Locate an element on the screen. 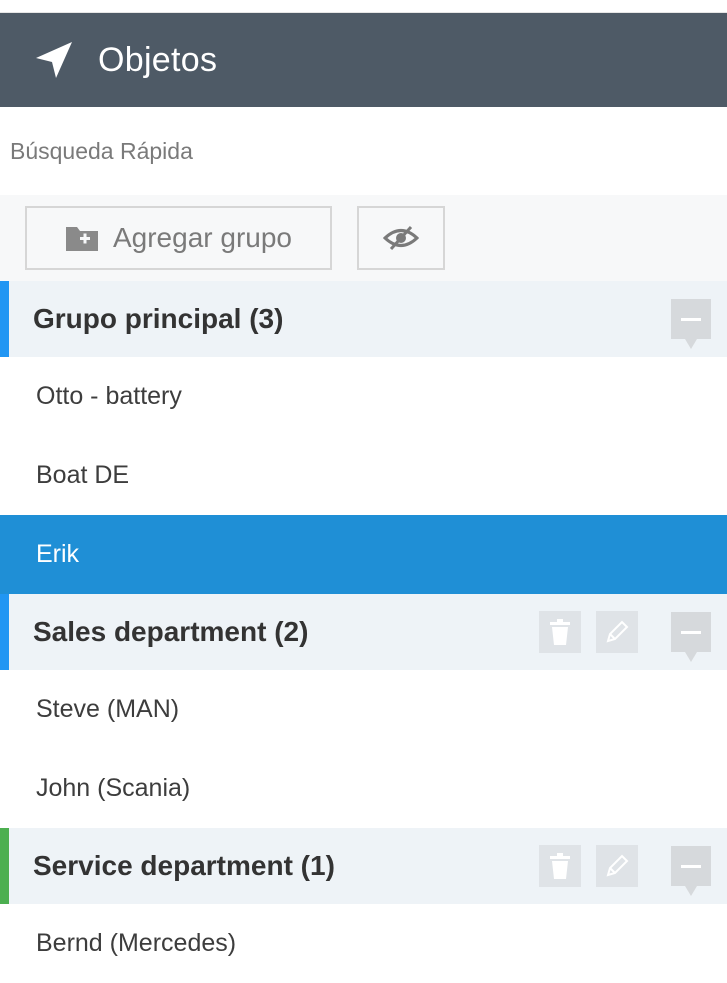  eye-slash-icon is located at coordinates (401, 238).